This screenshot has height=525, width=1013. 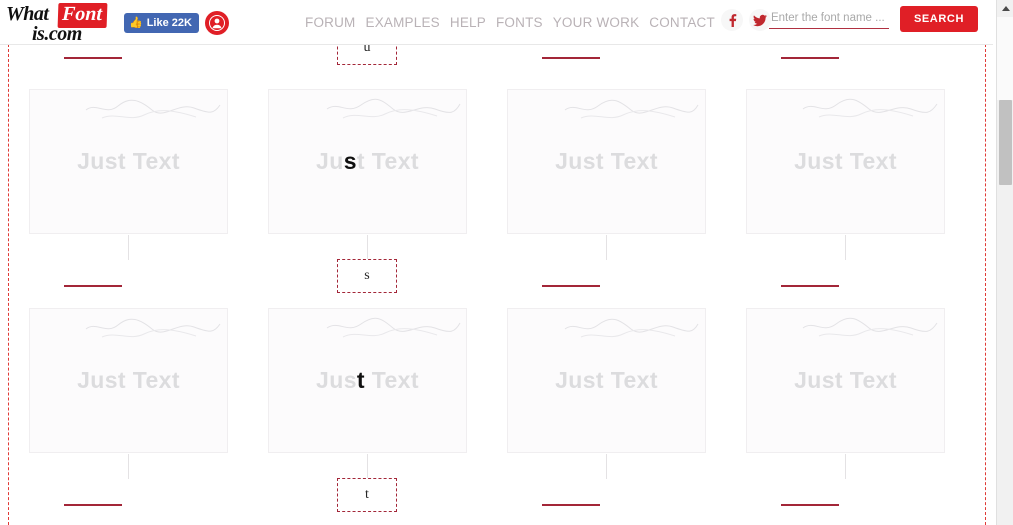 I want to click on letter-result-box: u, so click(x=367, y=54).